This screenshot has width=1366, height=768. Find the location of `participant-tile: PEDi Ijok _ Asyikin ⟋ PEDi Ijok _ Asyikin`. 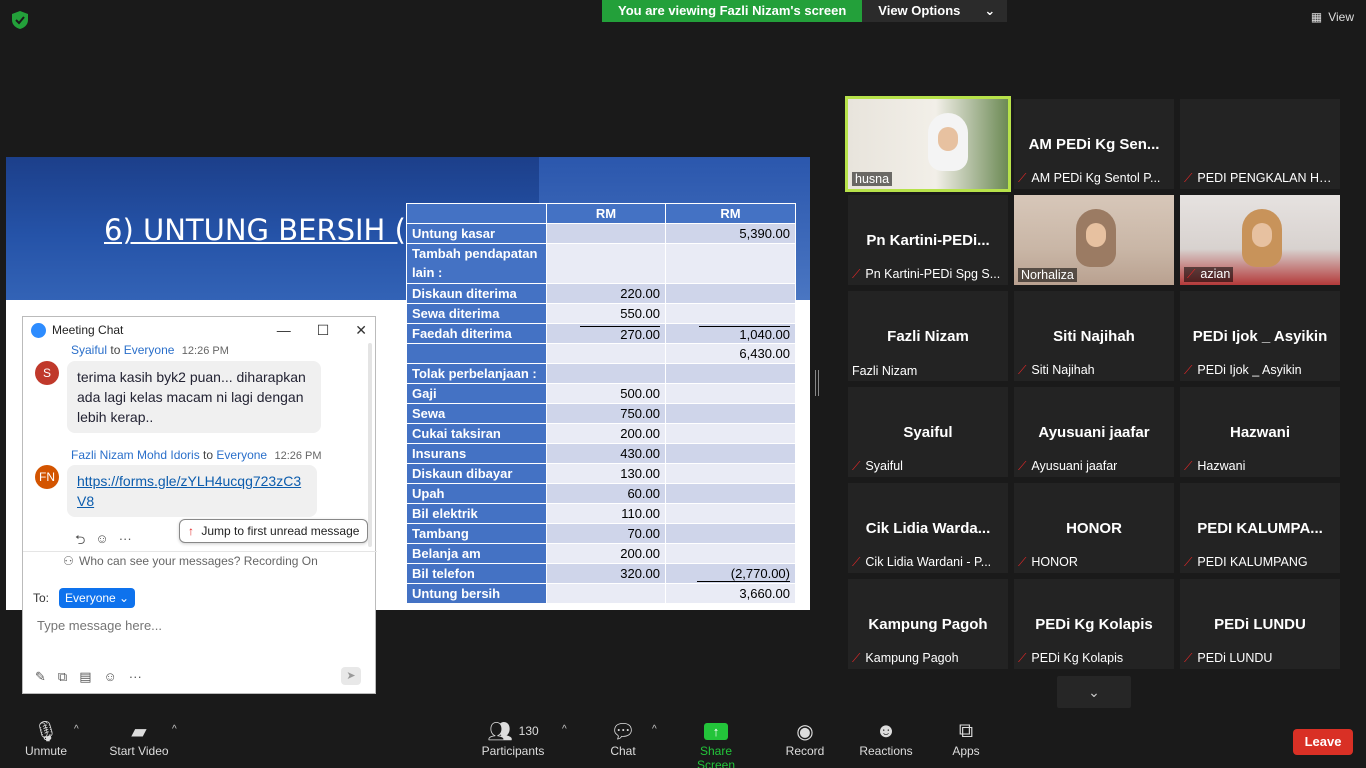

participant-tile: PEDi Ijok _ Asyikin ⟋ PEDi Ijok _ Asyikin is located at coordinates (1260, 336).